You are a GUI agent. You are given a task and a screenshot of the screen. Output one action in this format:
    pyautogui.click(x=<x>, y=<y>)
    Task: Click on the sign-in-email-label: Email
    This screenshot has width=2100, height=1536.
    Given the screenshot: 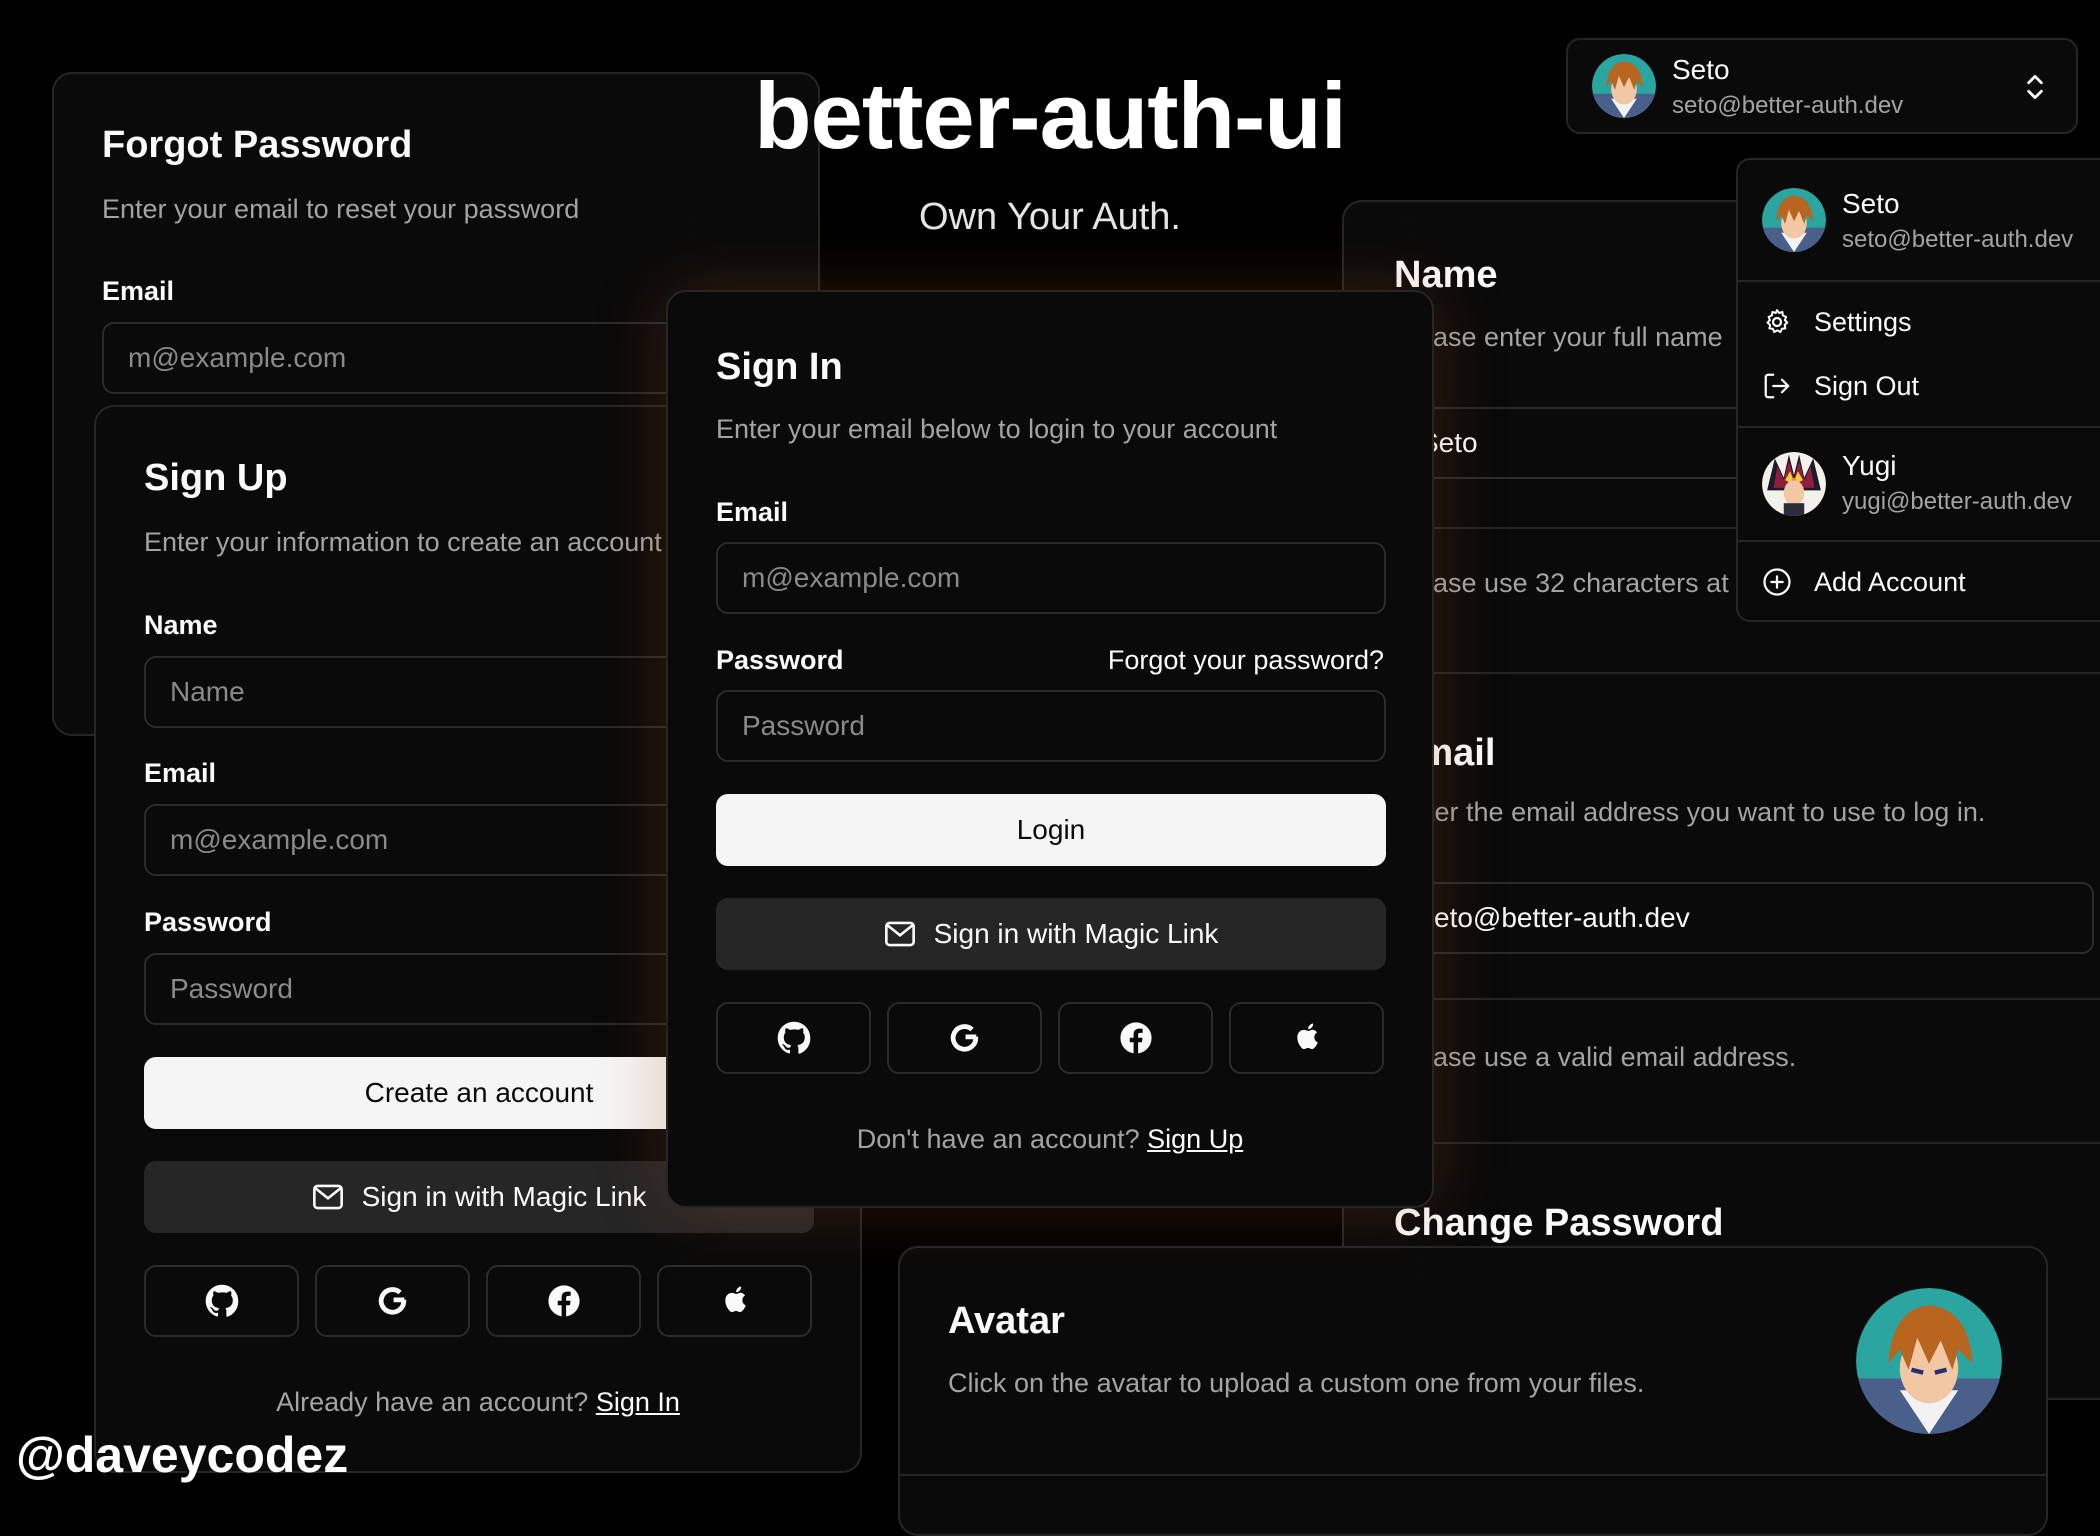 What is the action you would take?
    pyautogui.click(x=752, y=512)
    